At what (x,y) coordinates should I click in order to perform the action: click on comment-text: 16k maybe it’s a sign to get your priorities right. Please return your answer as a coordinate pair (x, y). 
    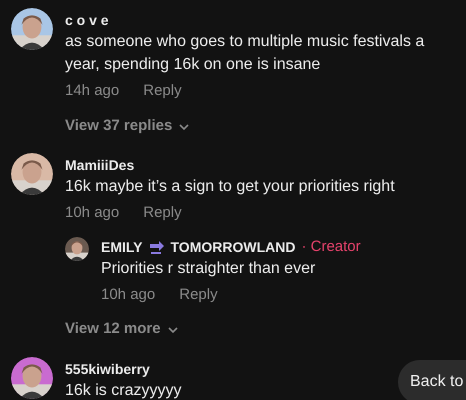
    Looking at the image, I should click on (230, 187).